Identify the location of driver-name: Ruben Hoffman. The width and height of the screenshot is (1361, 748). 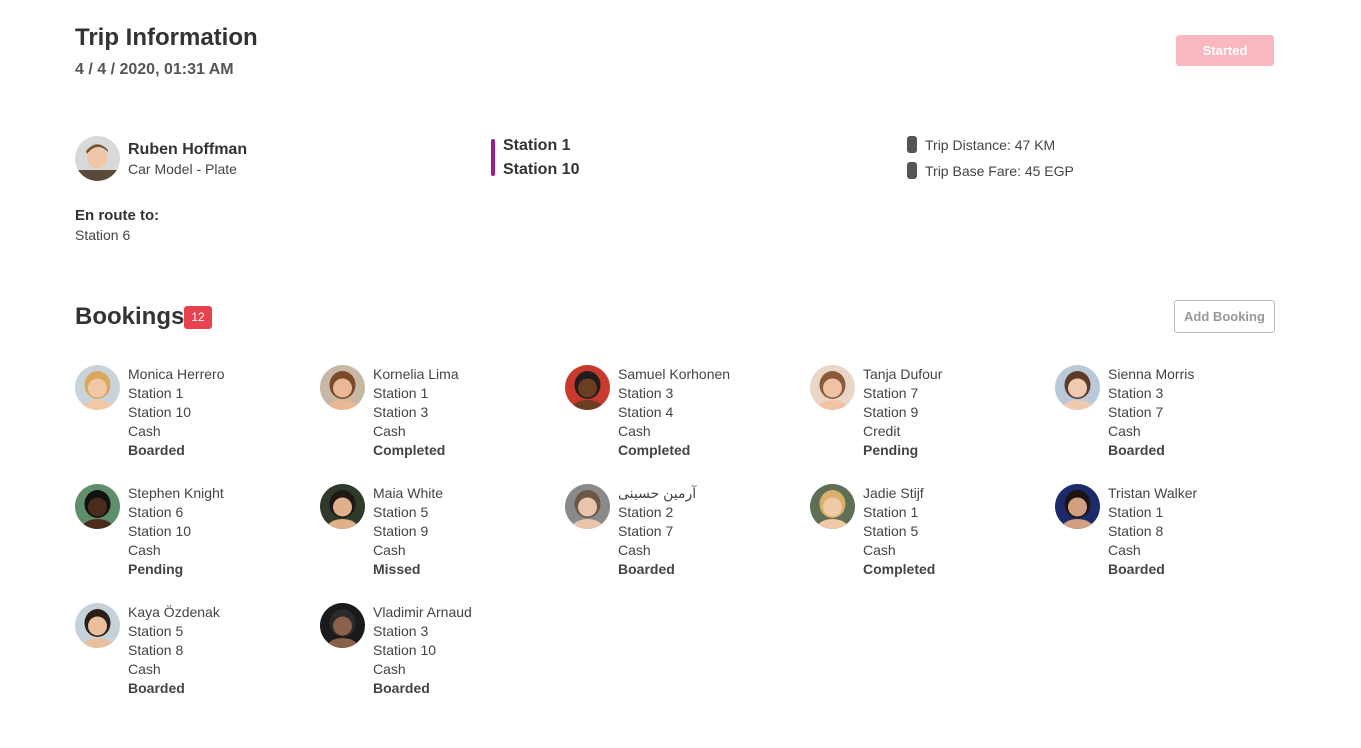
(188, 149).